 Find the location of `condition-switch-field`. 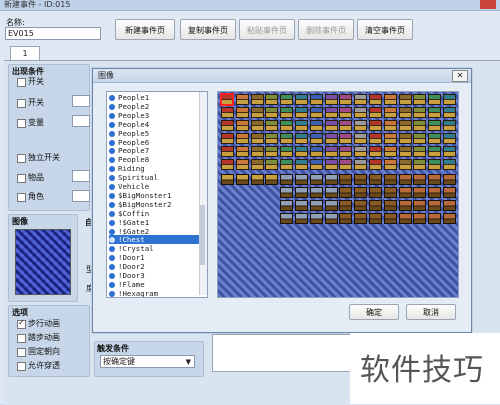

condition-switch-field is located at coordinates (81, 101).